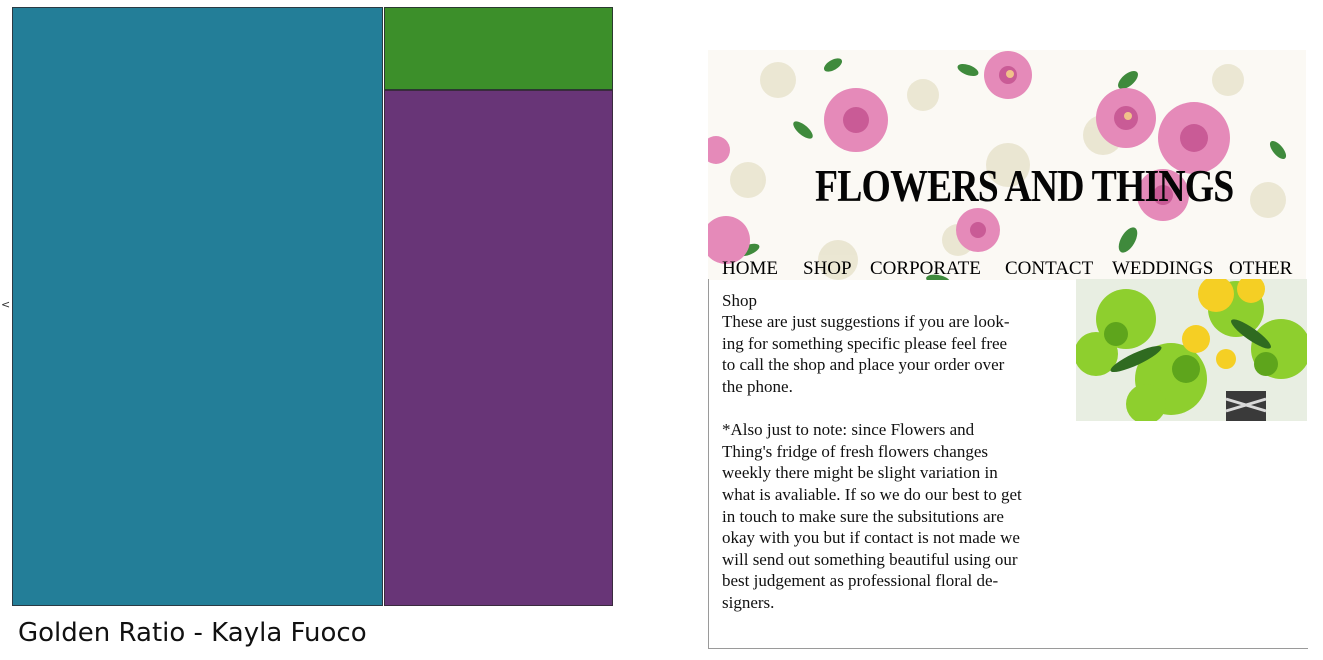 The height and width of the screenshot is (660, 1323). Describe the element at coordinates (1260, 269) in the screenshot. I see `nav-other: OTHER` at that location.